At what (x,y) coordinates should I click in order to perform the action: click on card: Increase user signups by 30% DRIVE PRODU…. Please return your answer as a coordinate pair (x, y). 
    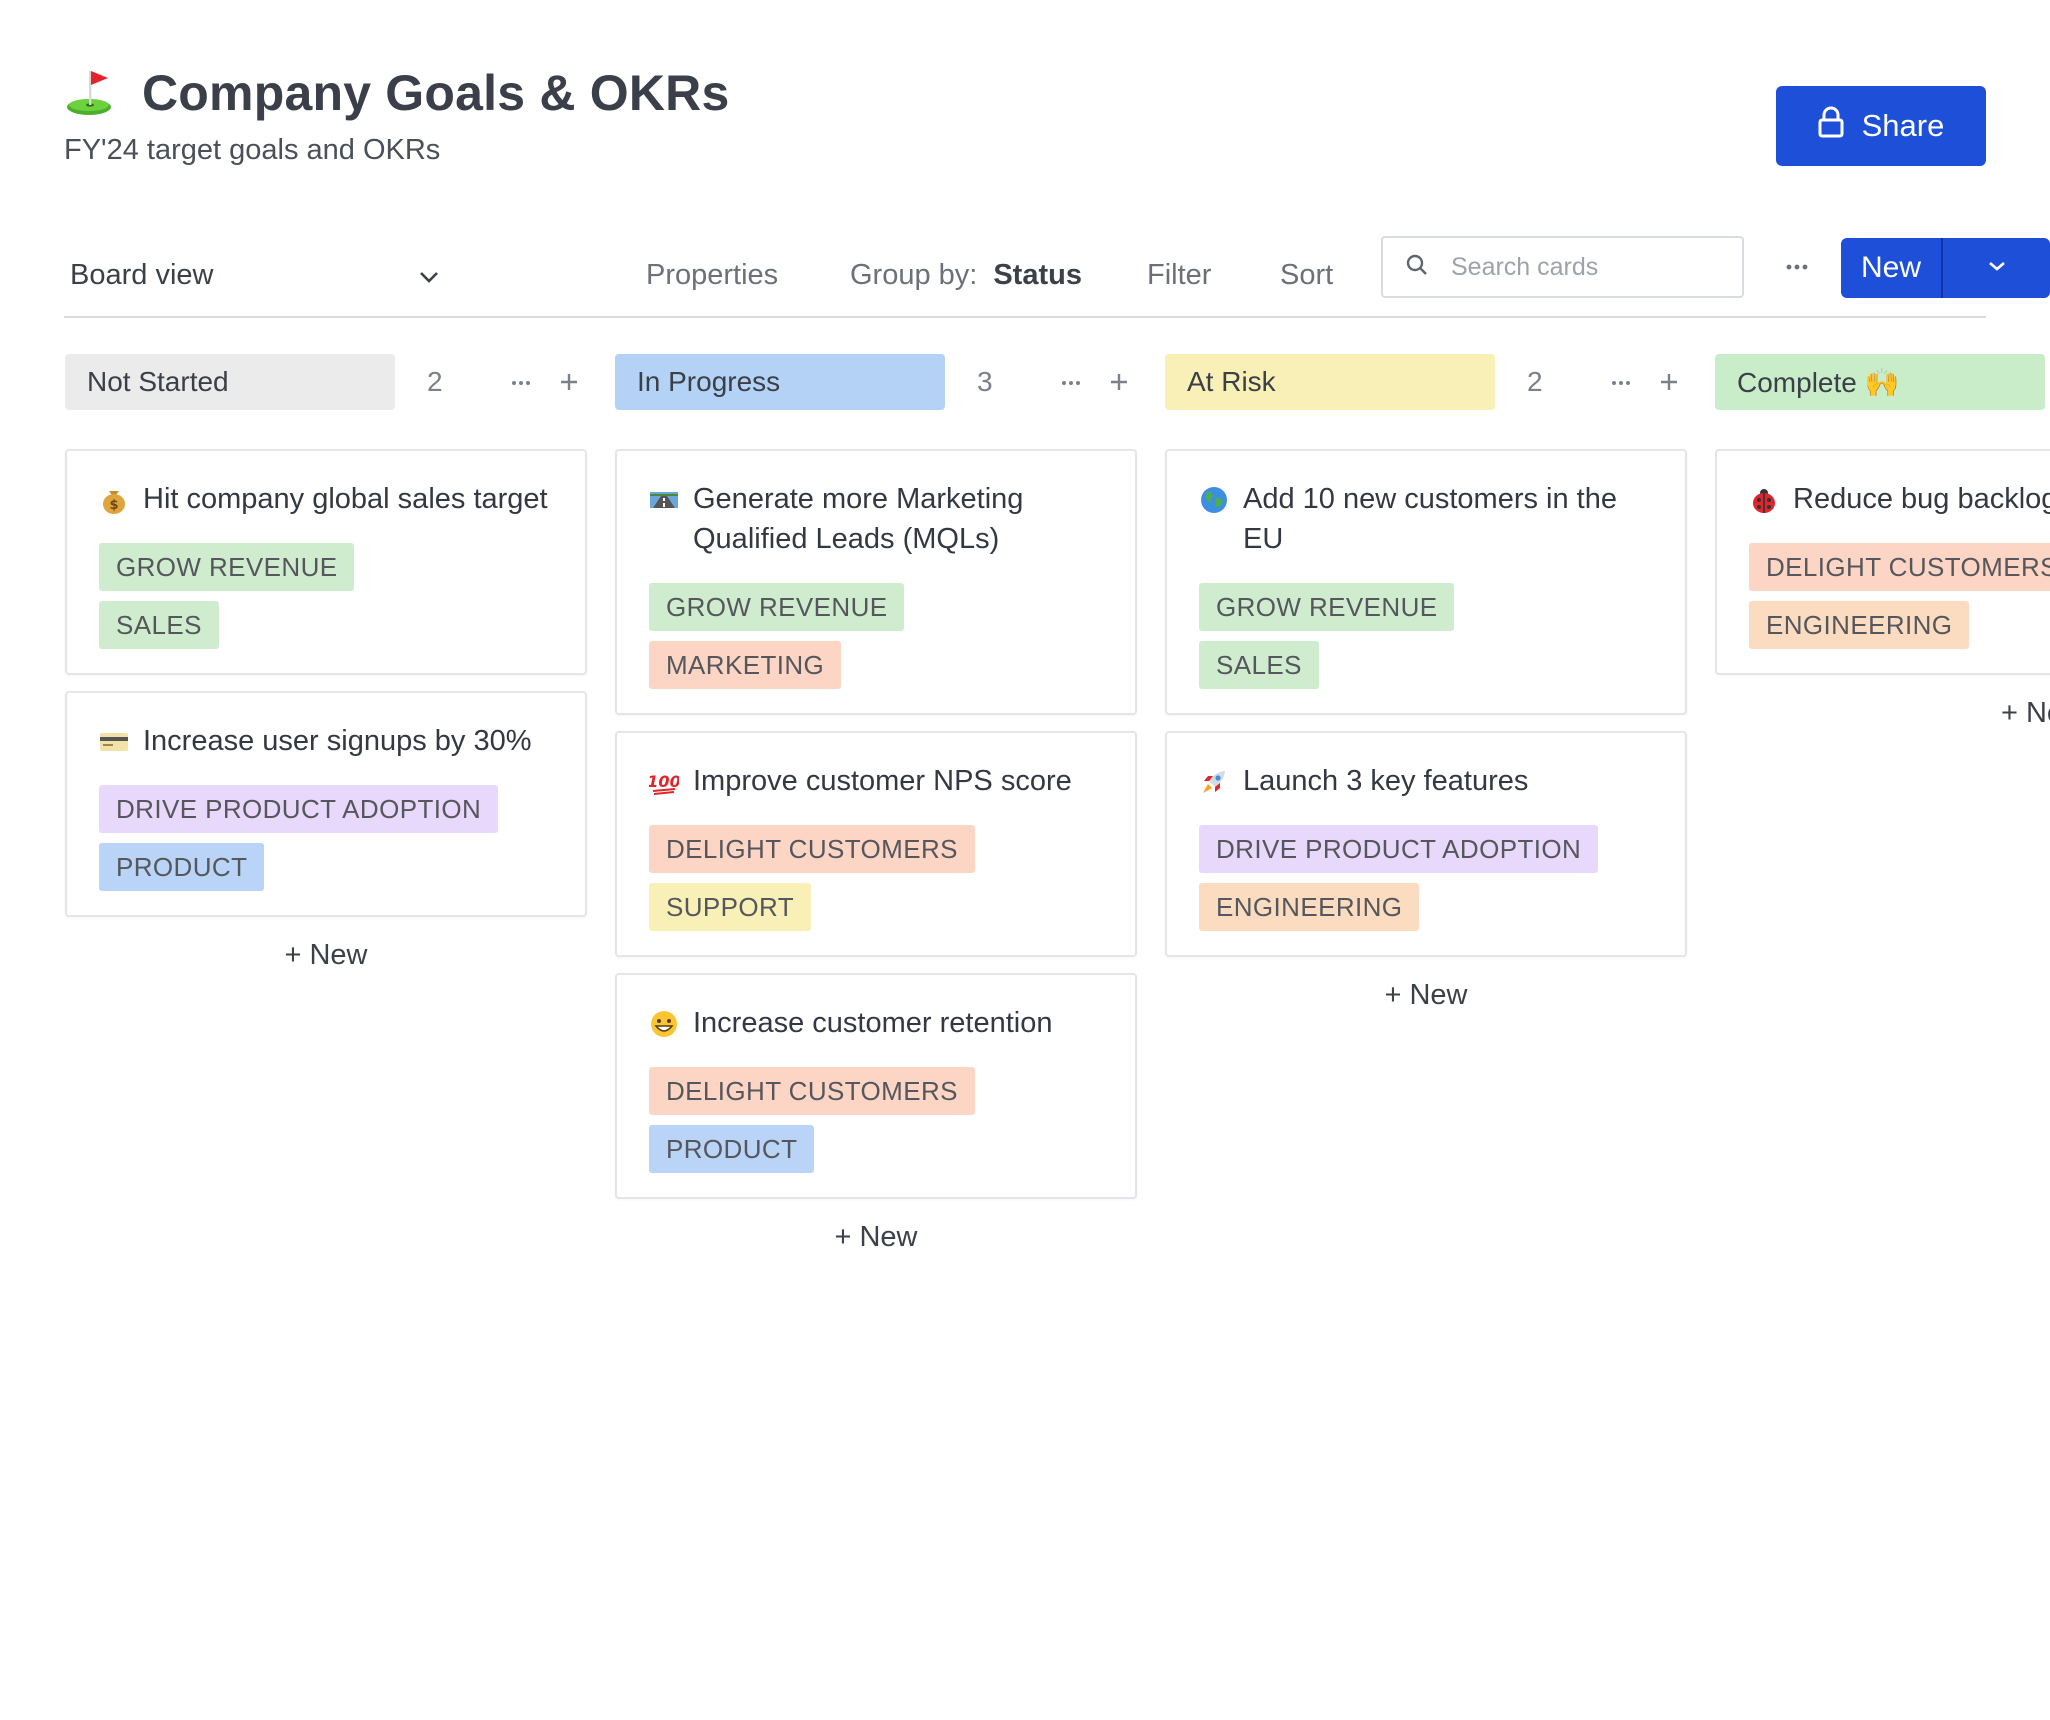
    Looking at the image, I should click on (326, 804).